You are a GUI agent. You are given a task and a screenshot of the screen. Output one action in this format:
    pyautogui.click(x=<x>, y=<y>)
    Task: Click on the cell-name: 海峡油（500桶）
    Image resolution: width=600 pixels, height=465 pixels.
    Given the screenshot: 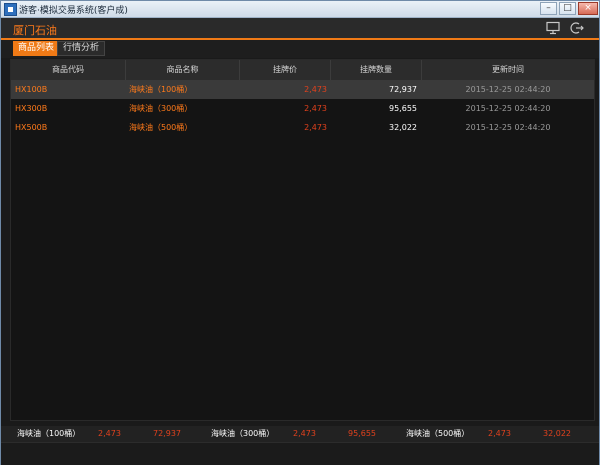 What is the action you would take?
    pyautogui.click(x=161, y=127)
    